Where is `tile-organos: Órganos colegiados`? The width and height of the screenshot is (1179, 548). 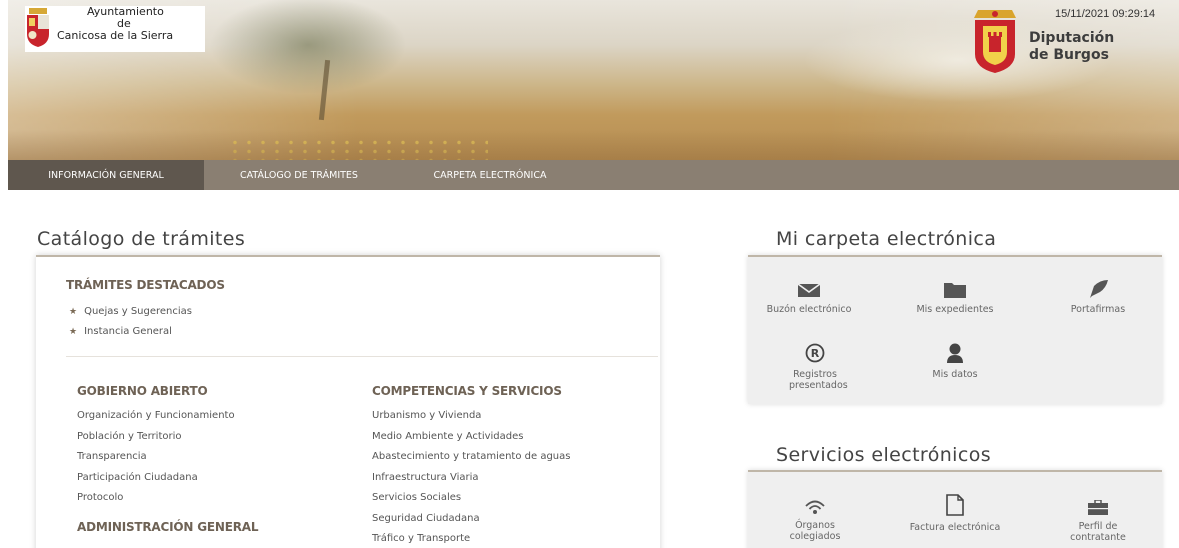 tile-organos: Órganos colegiados is located at coordinates (815, 520).